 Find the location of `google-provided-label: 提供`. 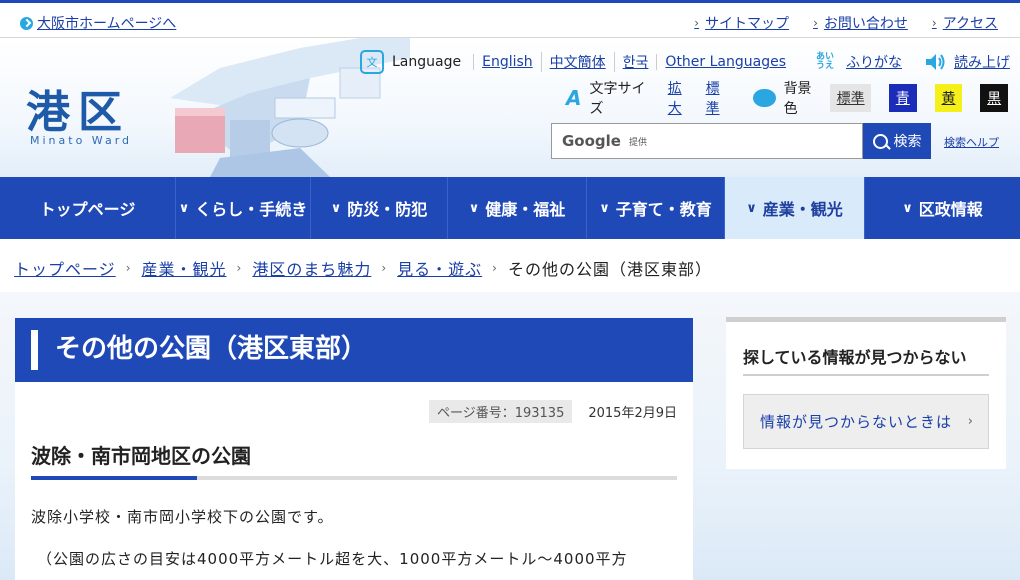

google-provided-label: 提供 is located at coordinates (637, 142).